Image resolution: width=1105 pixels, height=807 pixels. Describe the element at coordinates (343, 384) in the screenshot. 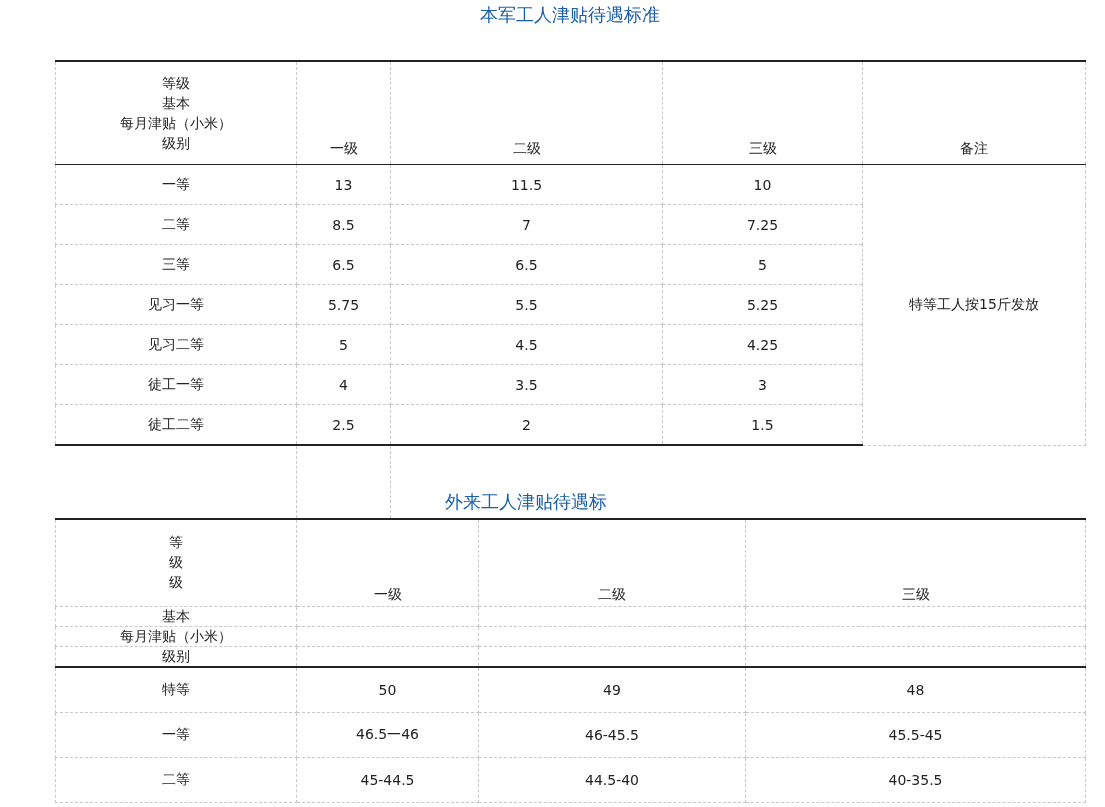

I see `table-cell: 4` at that location.